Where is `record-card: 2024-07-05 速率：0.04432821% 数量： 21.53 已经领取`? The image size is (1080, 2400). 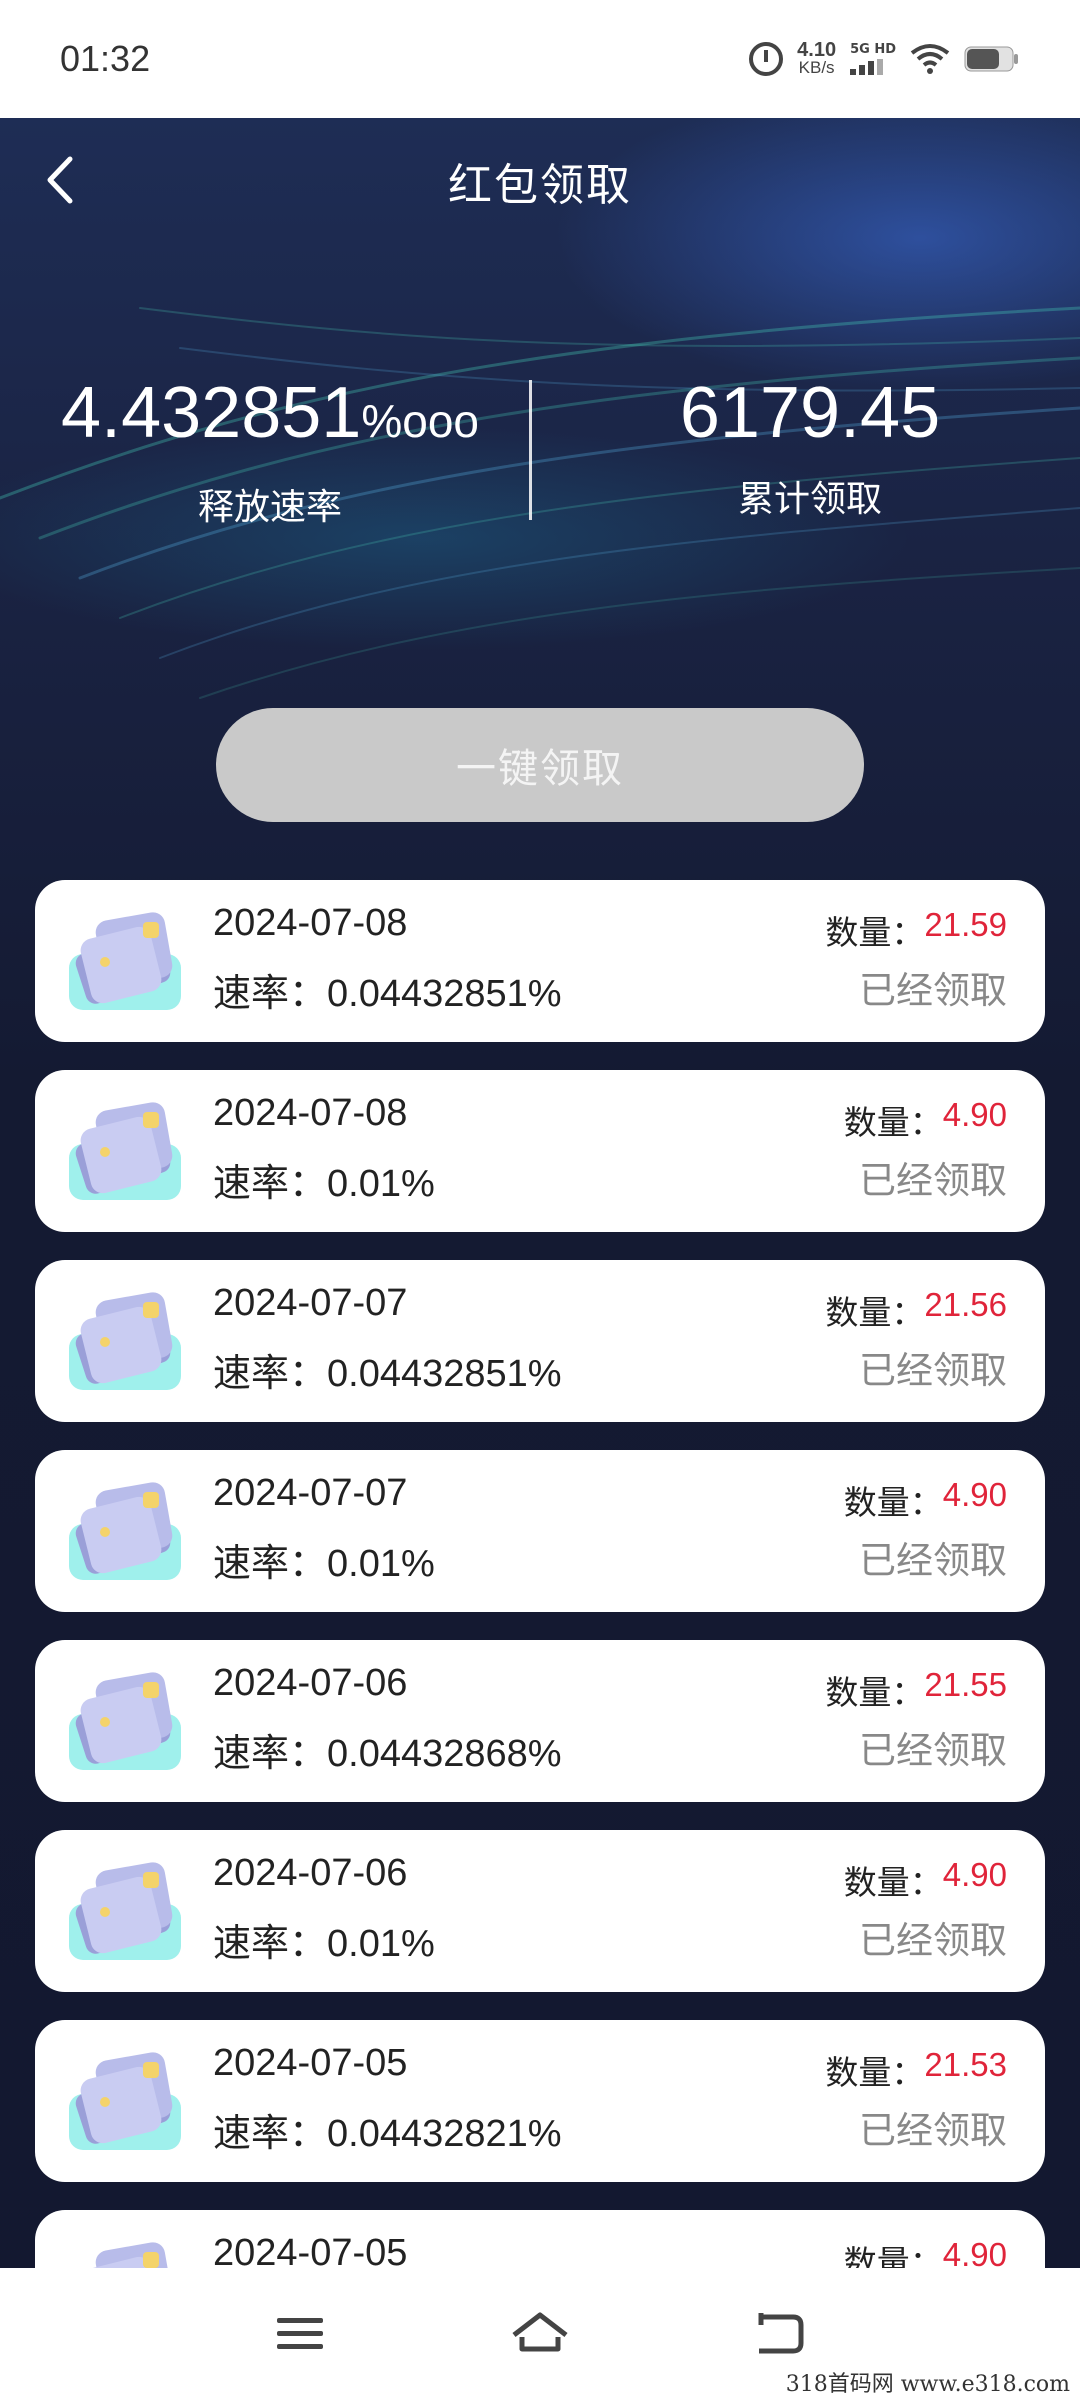
record-card: 2024-07-05 速率：0.04432821% 数量： 21.53 已经领取 is located at coordinates (540, 2101).